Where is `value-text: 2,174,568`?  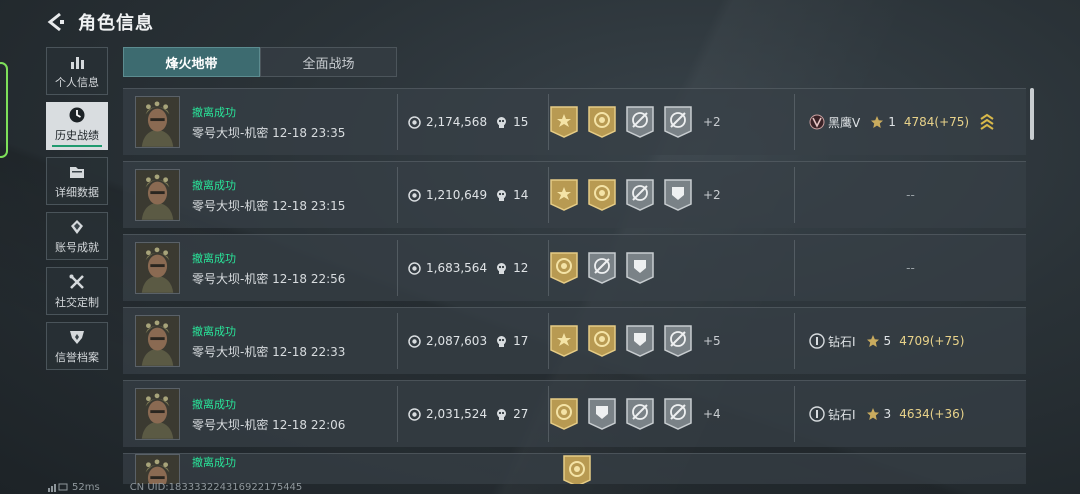 value-text: 2,174,568 is located at coordinates (457, 122).